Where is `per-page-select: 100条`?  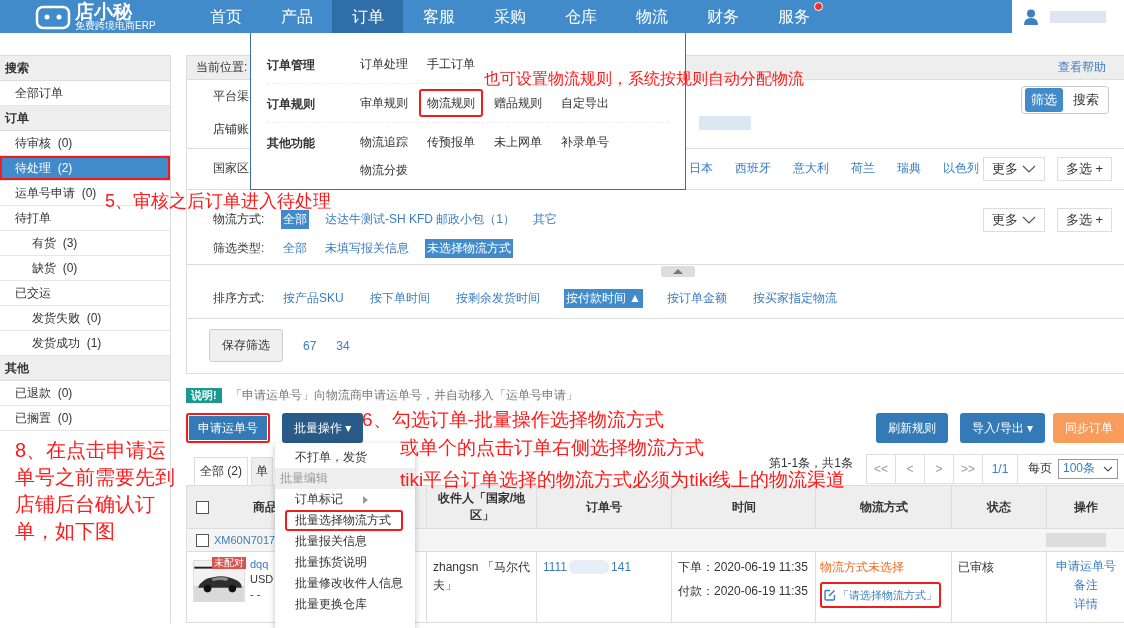 per-page-select: 100条 is located at coordinates (1087, 468).